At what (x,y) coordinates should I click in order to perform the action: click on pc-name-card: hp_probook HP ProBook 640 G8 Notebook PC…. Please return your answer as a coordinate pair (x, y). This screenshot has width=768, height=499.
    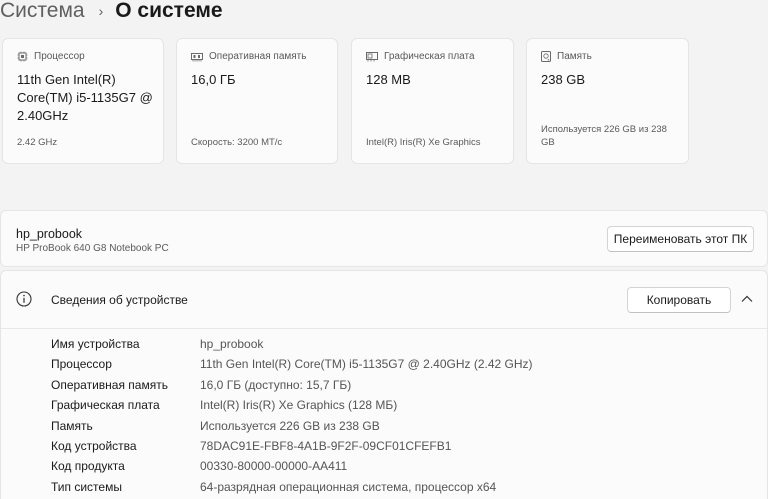
    Looking at the image, I should click on (384, 238).